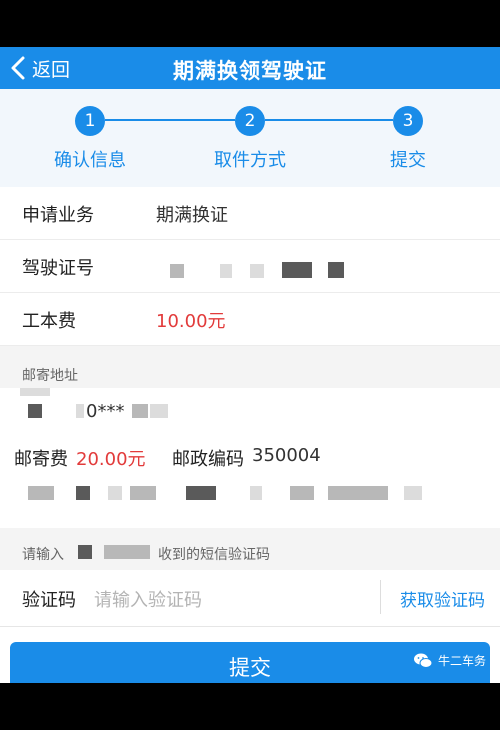  What do you see at coordinates (192, 215) in the screenshot?
I see `business-value: 期满换证` at bounding box center [192, 215].